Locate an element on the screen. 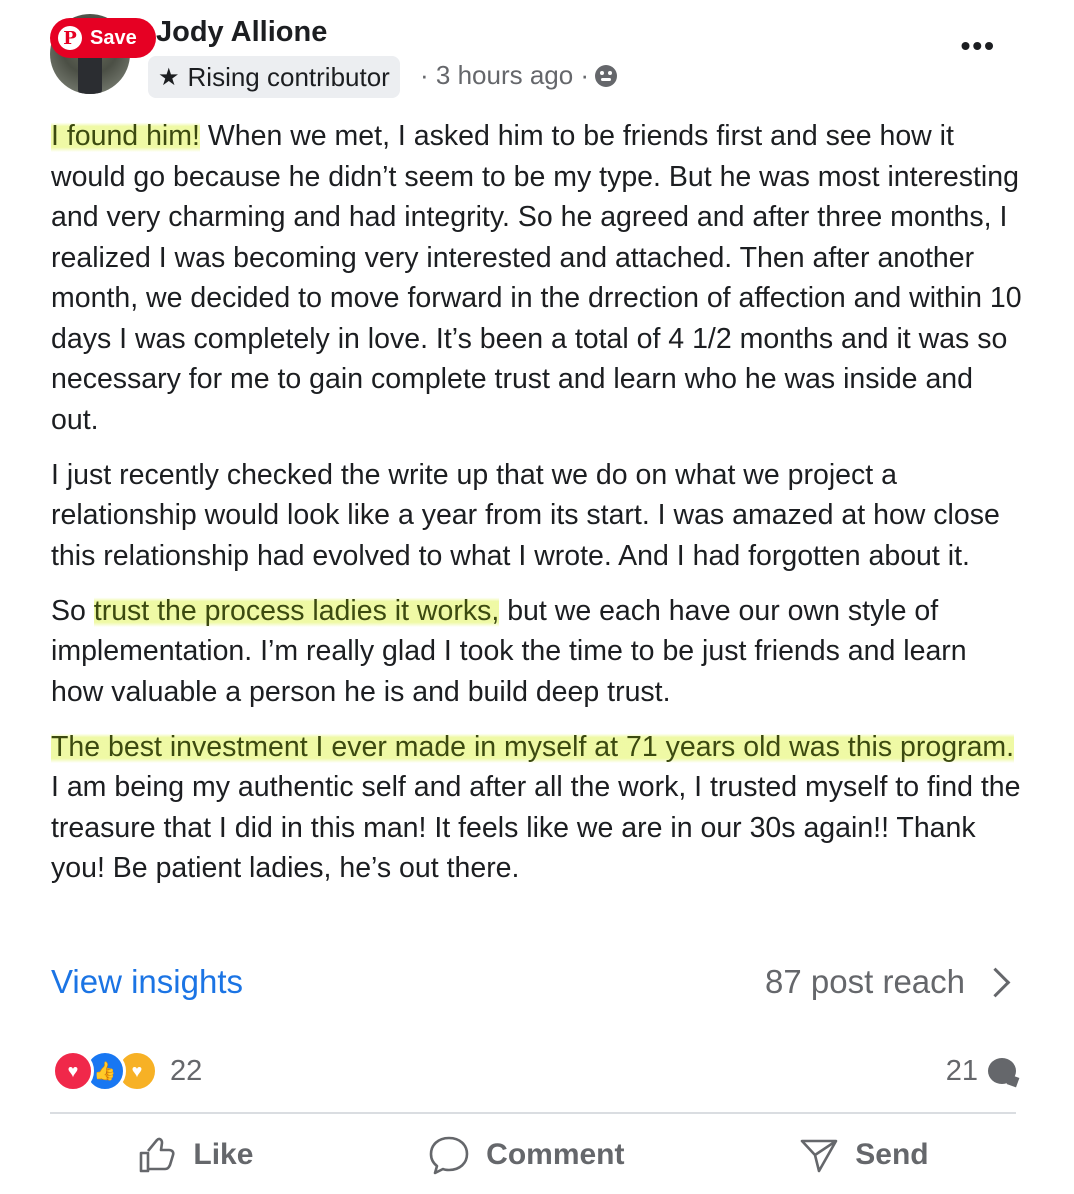 Image resolution: width=1074 pixels, height=1194 pixels. highlighted-text: trust the process ladies it works, is located at coordinates (296, 610).